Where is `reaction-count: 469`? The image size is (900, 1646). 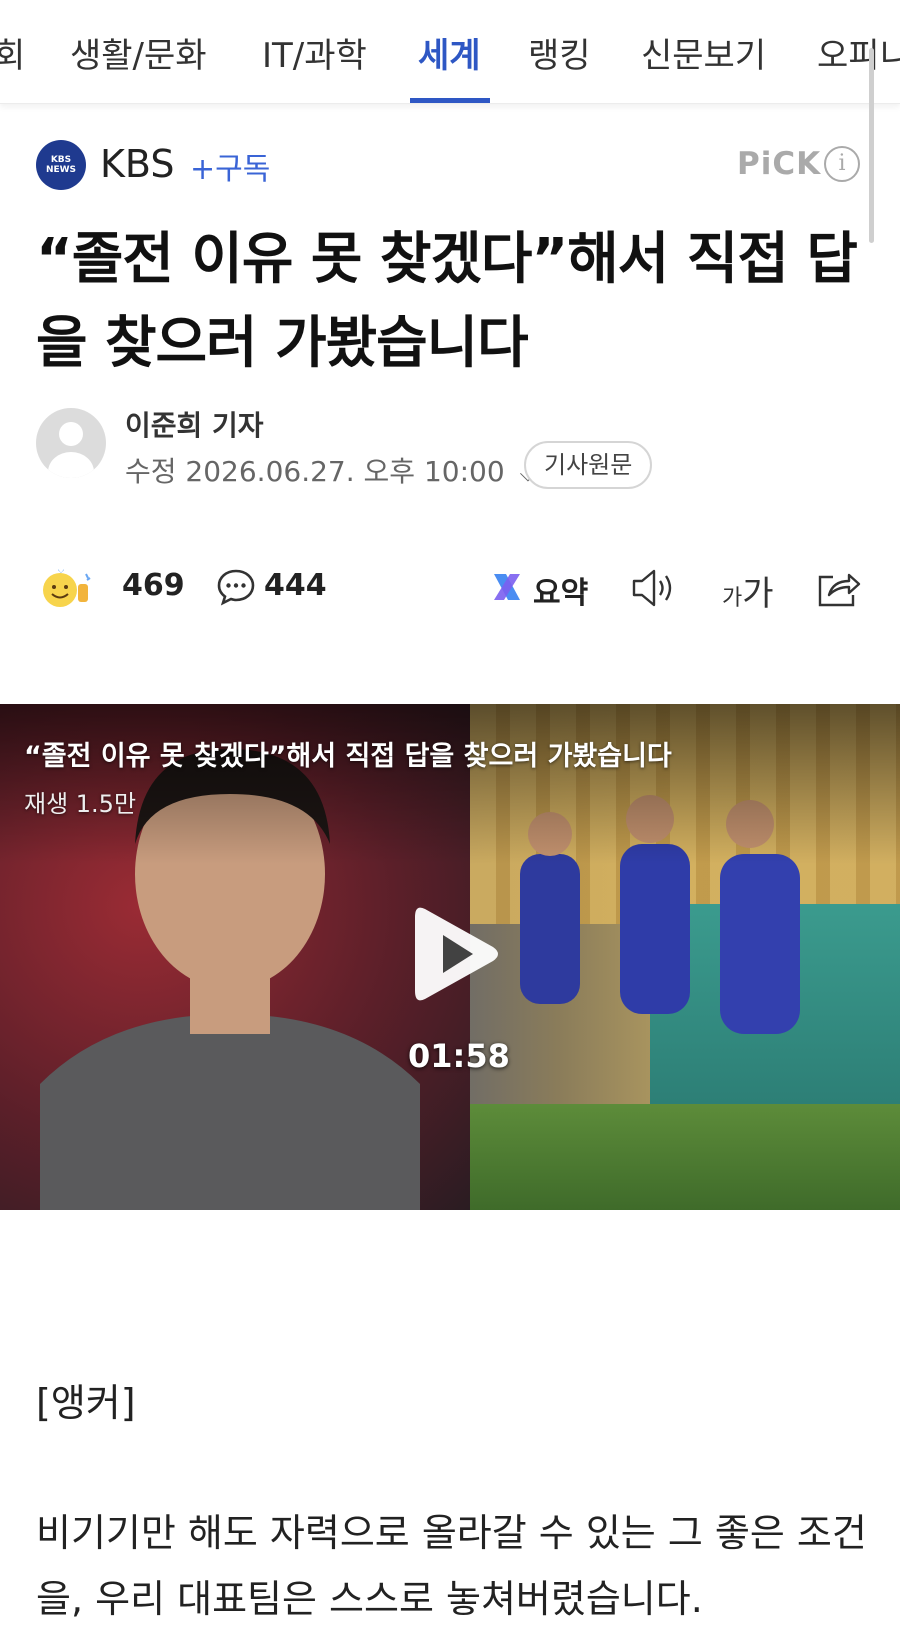
reaction-count: 469 is located at coordinates (153, 585).